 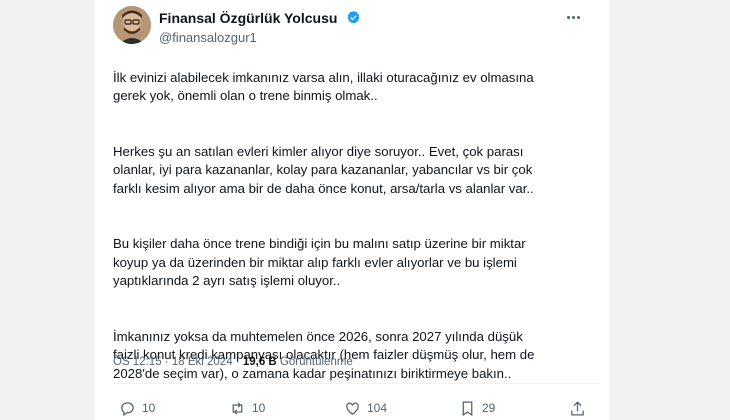 I want to click on reply-button: 10, so click(x=137, y=408).